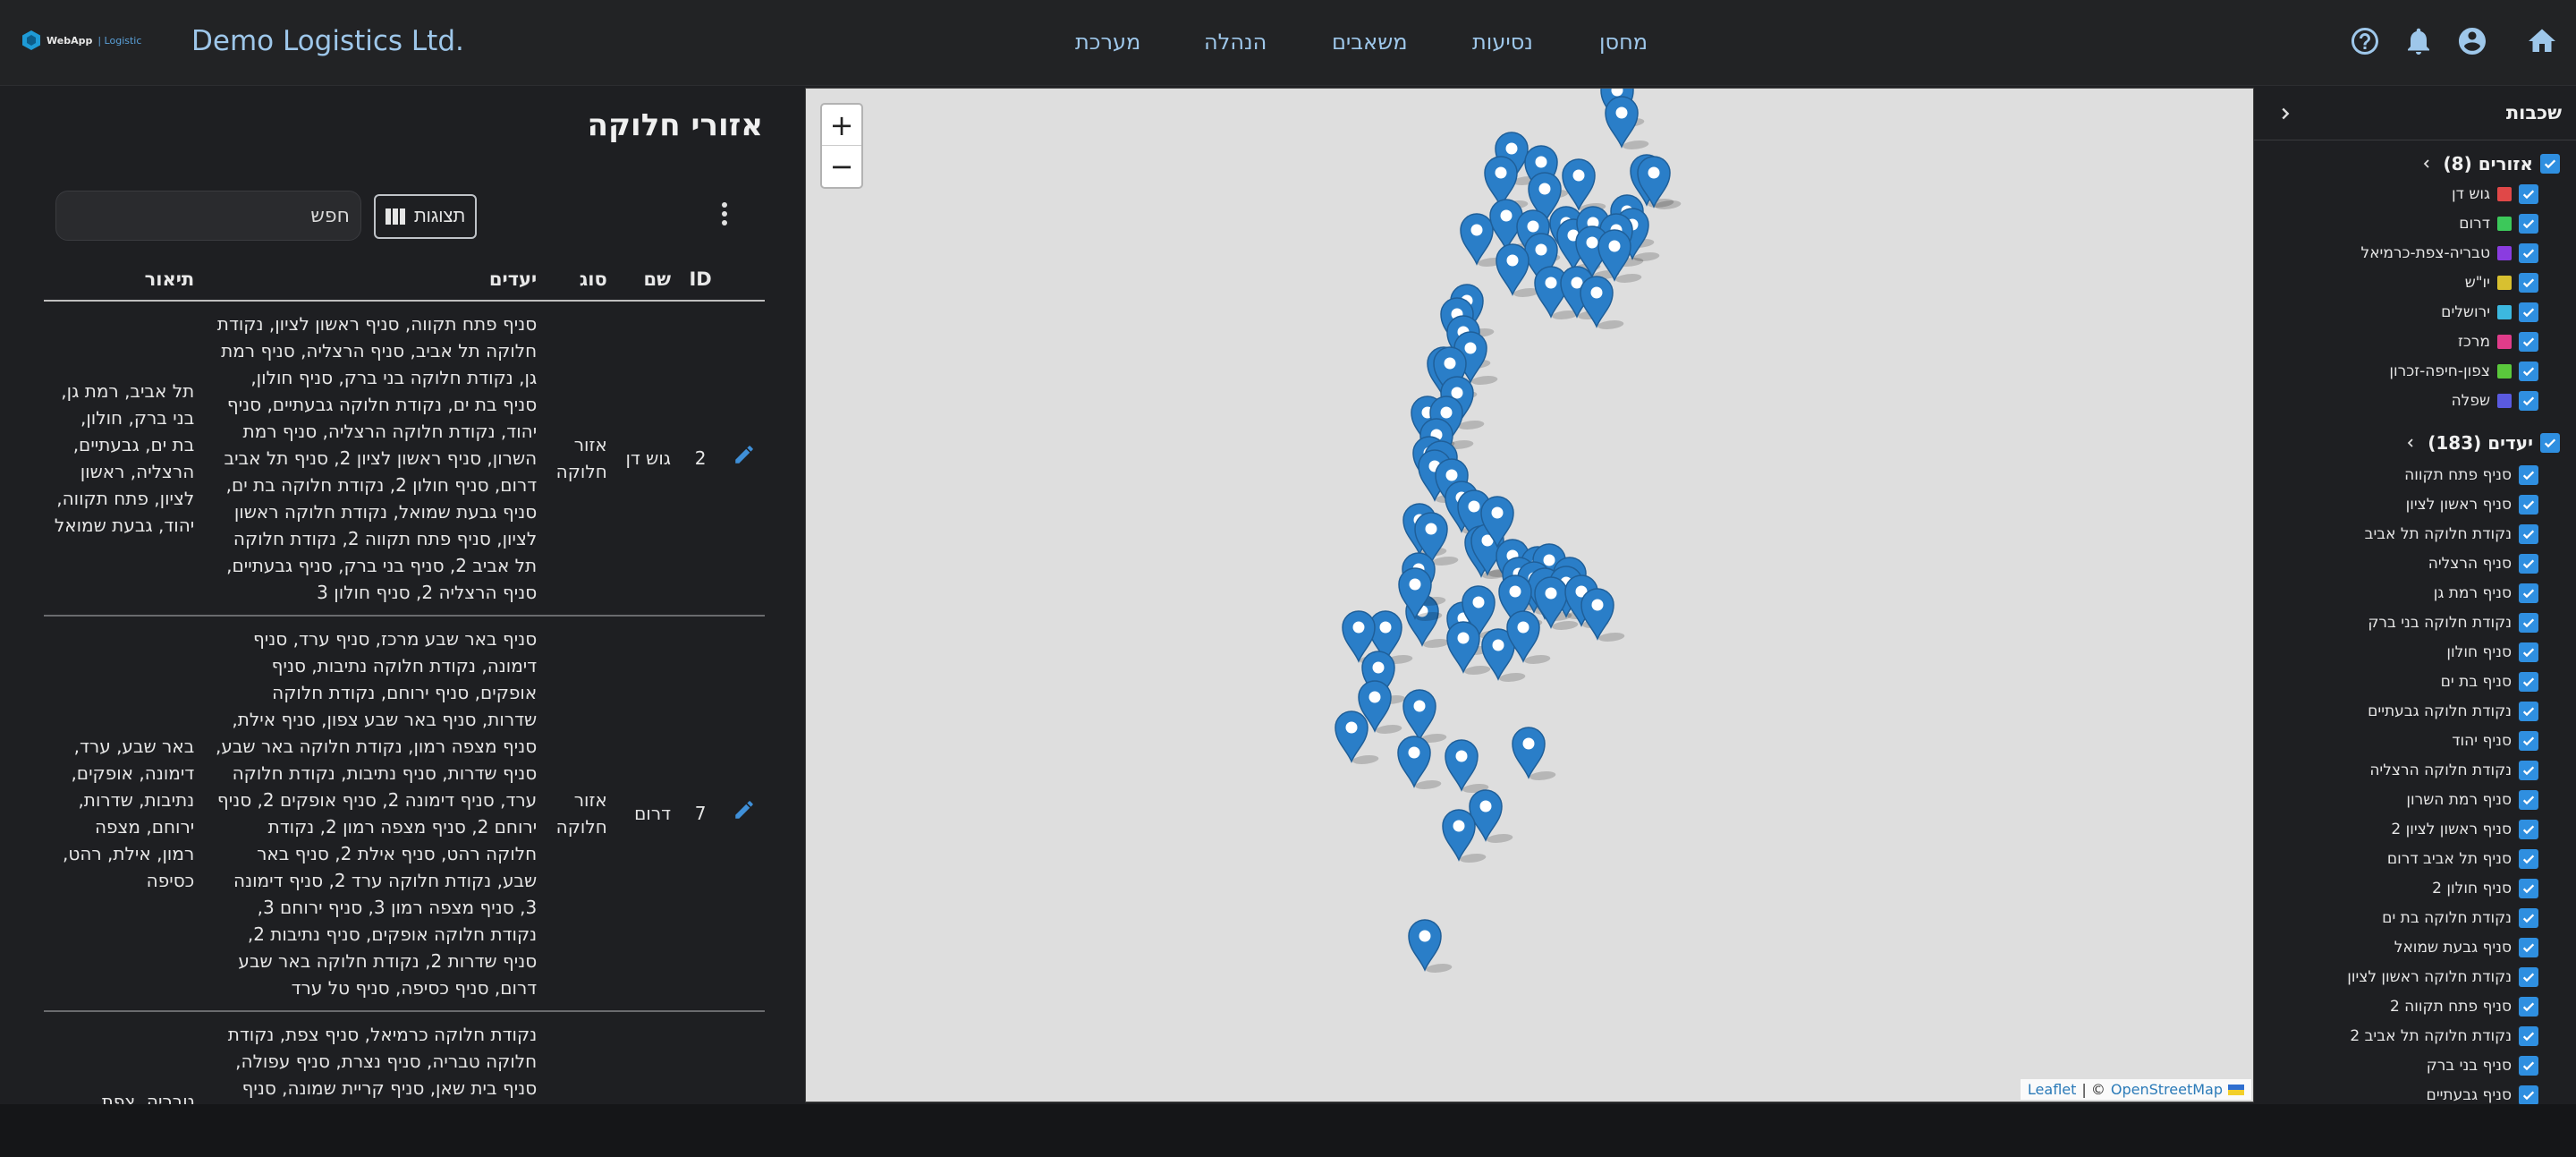 The height and width of the screenshot is (1157, 2576). Describe the element at coordinates (2449, 253) in the screenshot. I see `layer-item: טבריה-צפת-כרמיאל` at that location.